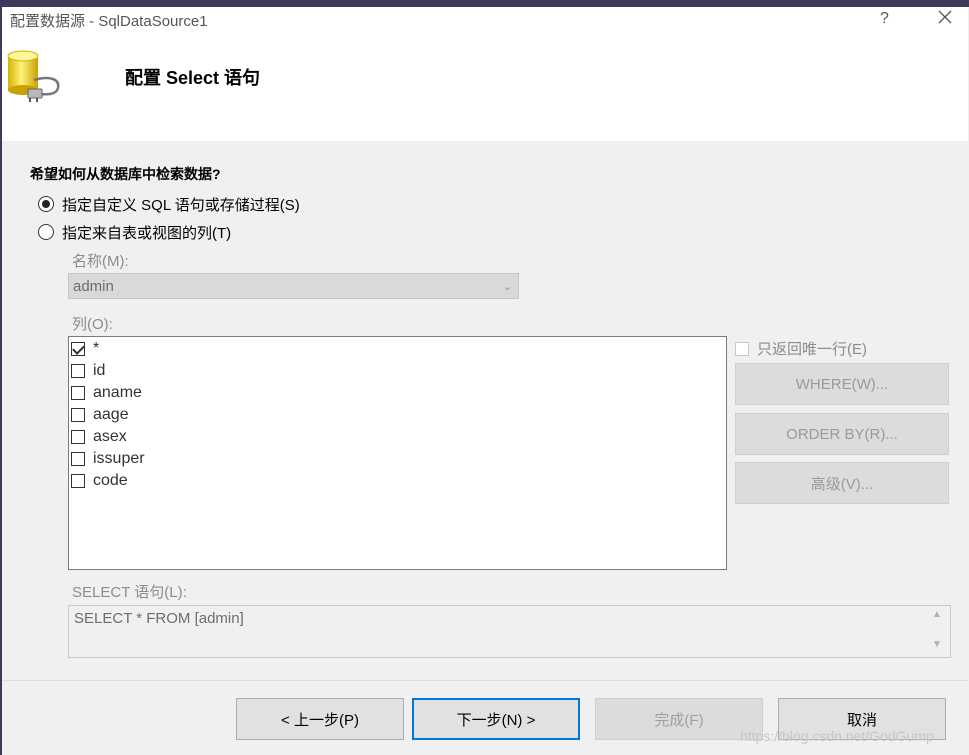 The width and height of the screenshot is (969, 755). I want to click on unique-rows-option: 只返回唯一行(E), so click(801, 348).